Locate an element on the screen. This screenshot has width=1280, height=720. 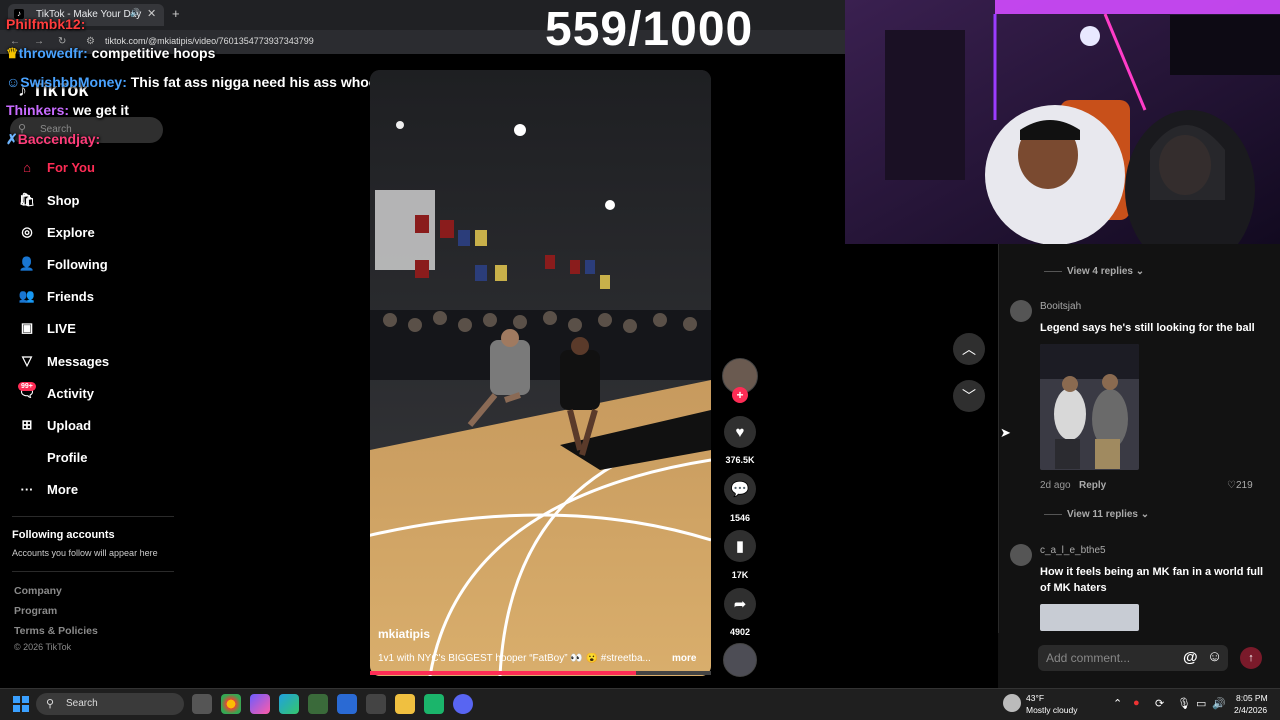
sidebar-item-activity: 🗨 Activity is located at coordinates (98, 393).